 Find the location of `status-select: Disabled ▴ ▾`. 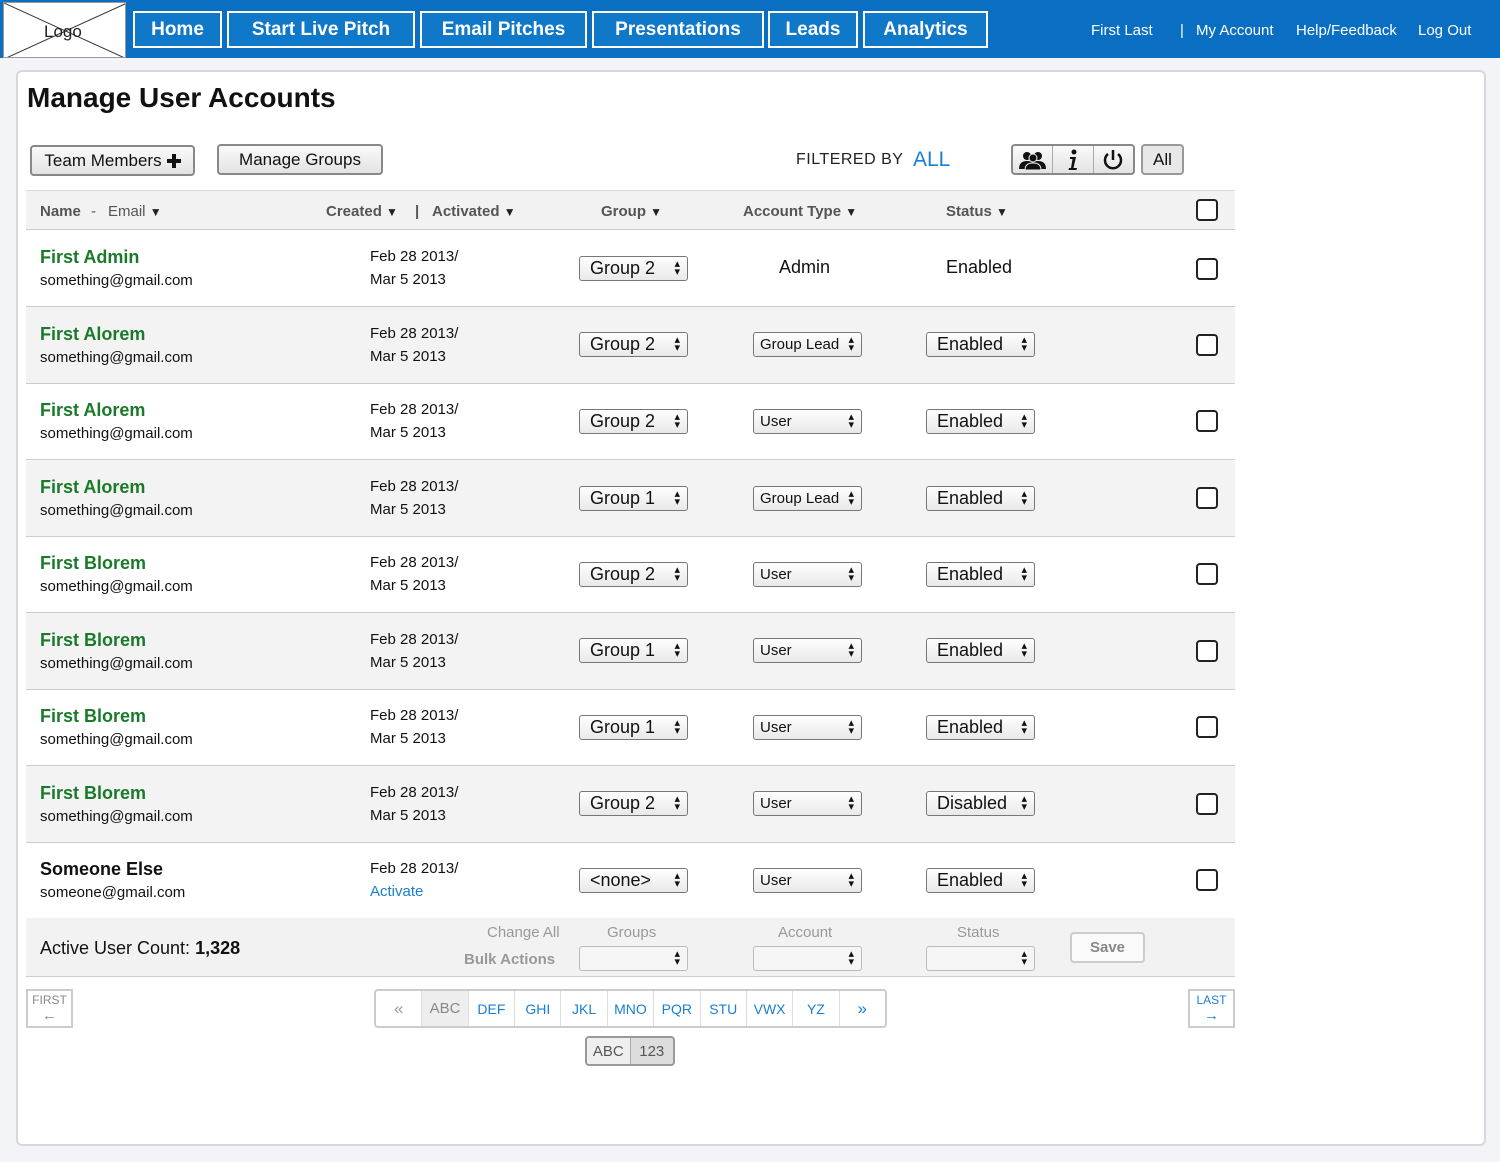

status-select: Disabled ▴ ▾ is located at coordinates (980, 803).